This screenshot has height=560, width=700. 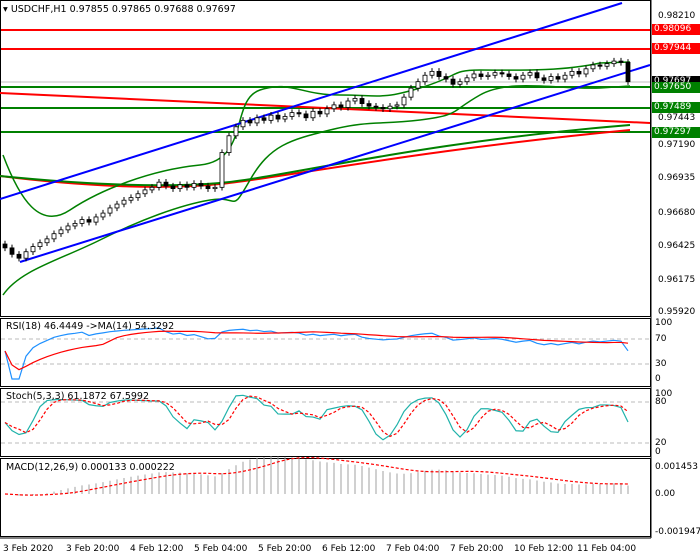 I want to click on price-tick: 0.96425, so click(x=677, y=246).